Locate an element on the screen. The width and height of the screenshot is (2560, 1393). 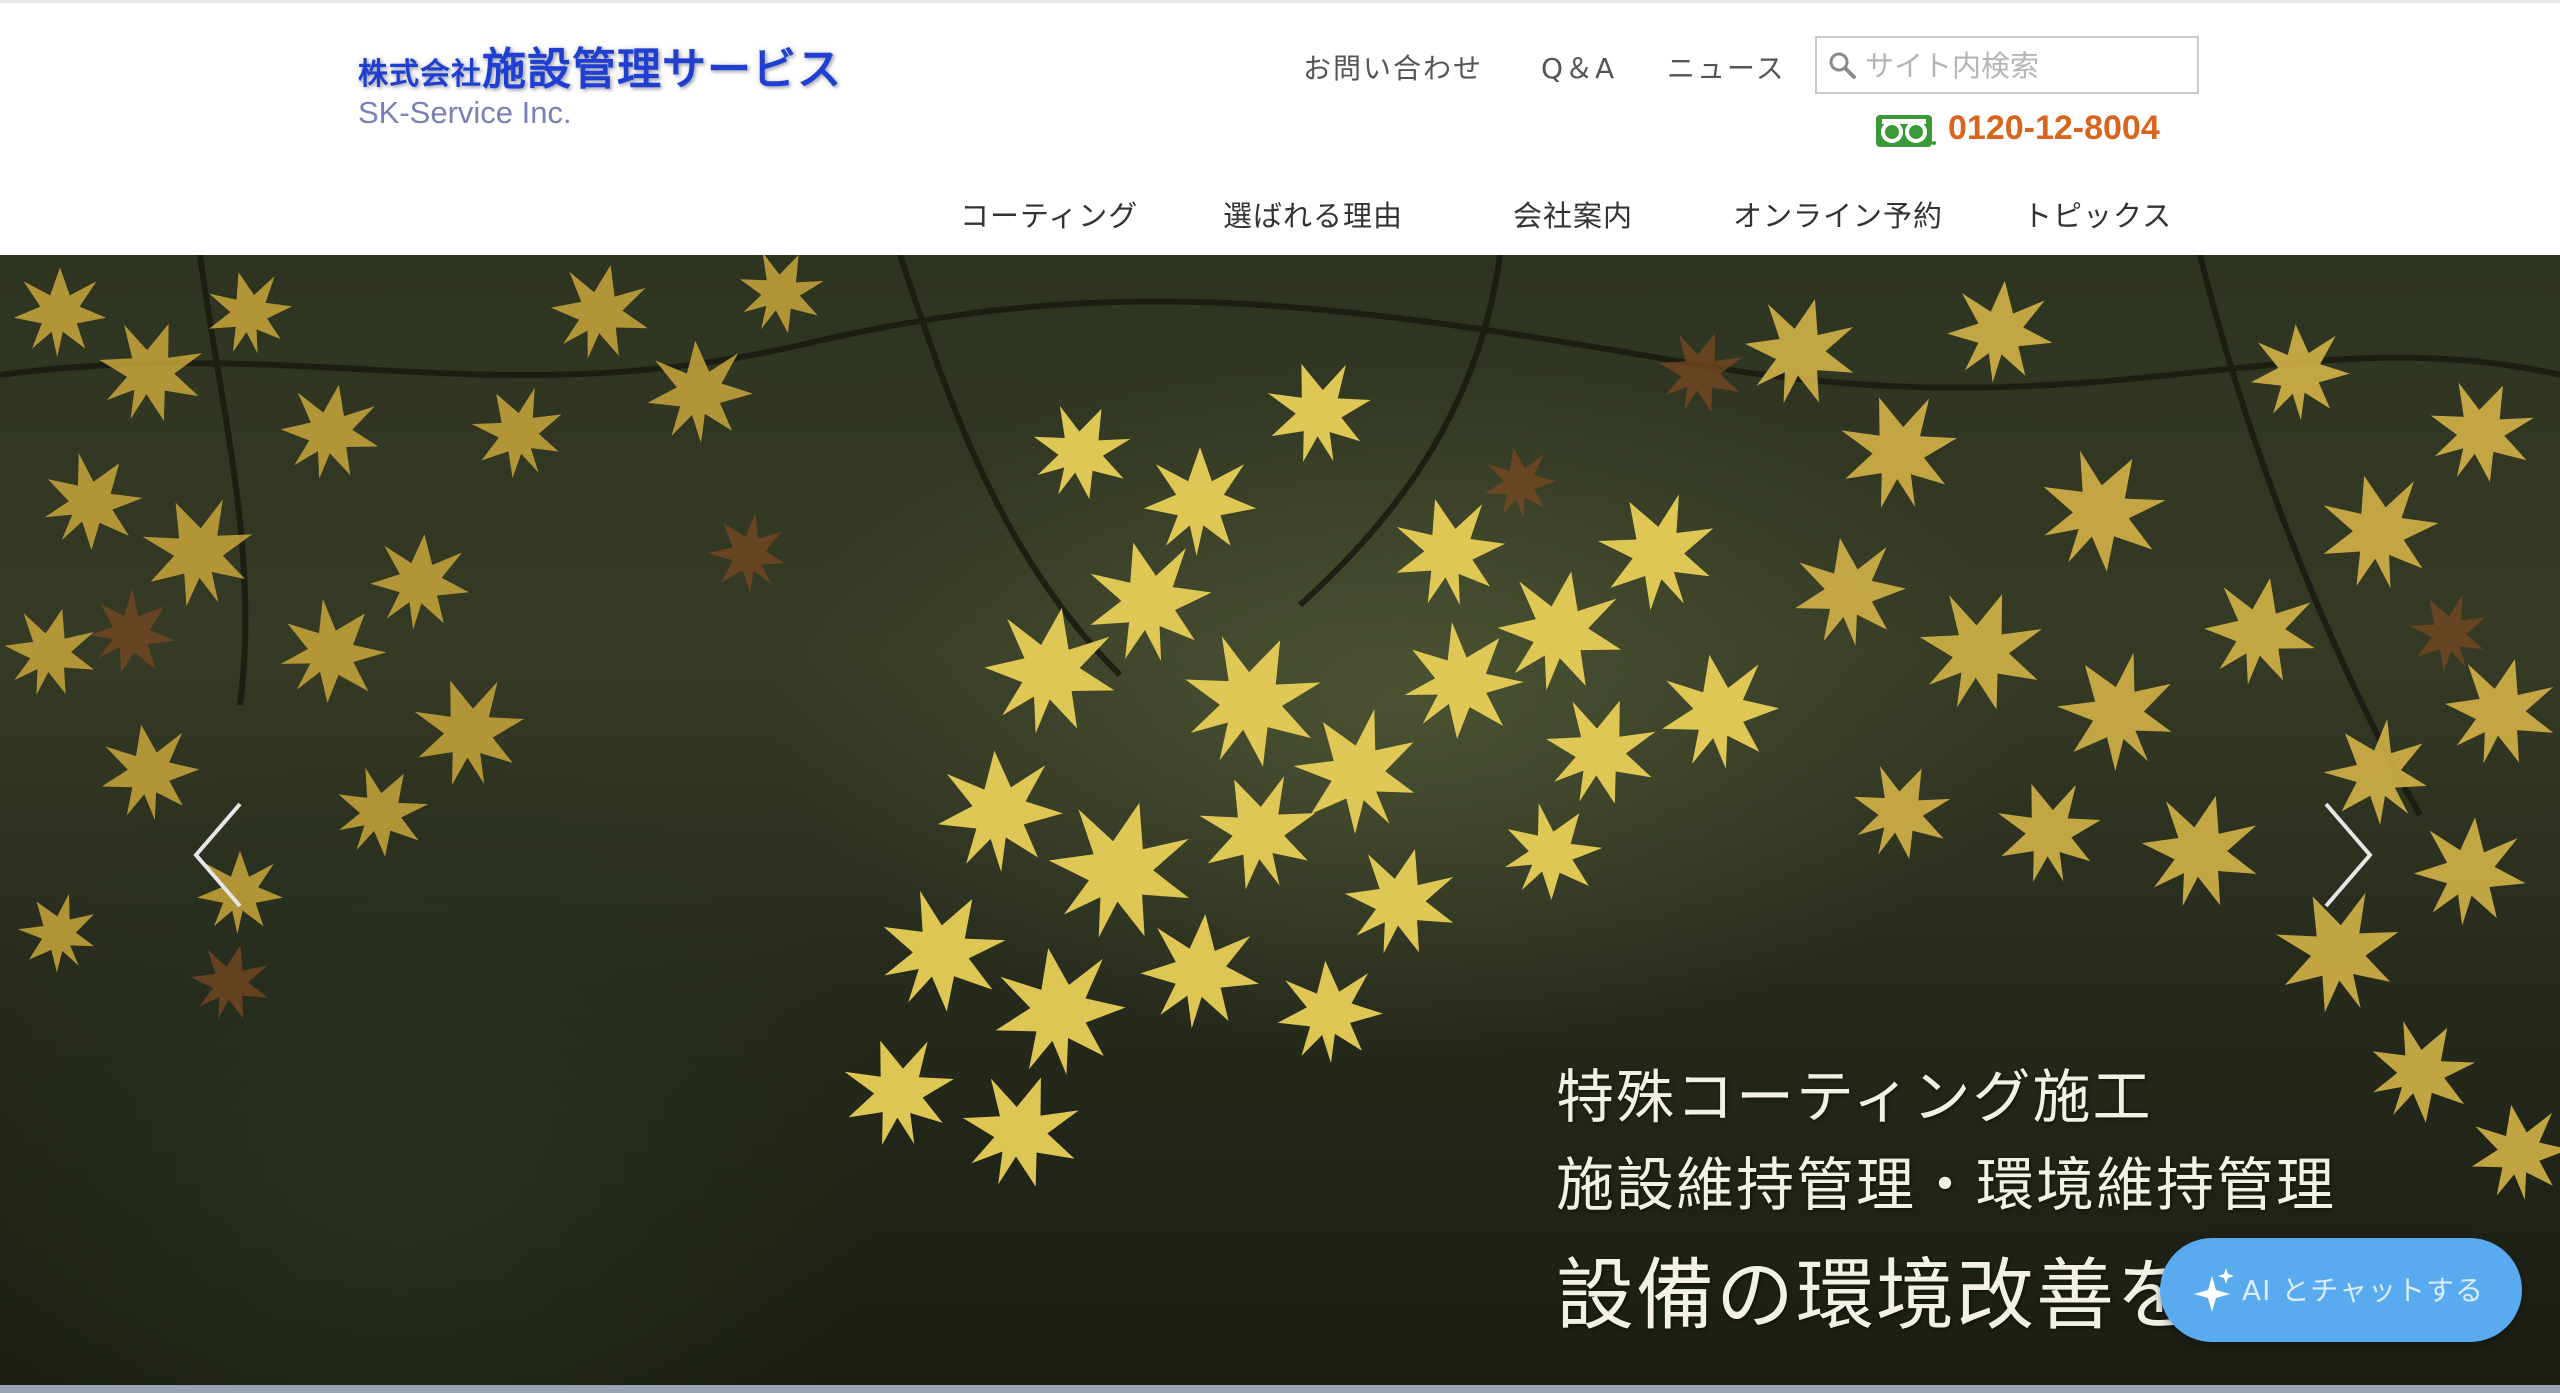
logo-name: 施設管理サービス is located at coordinates (662, 69).